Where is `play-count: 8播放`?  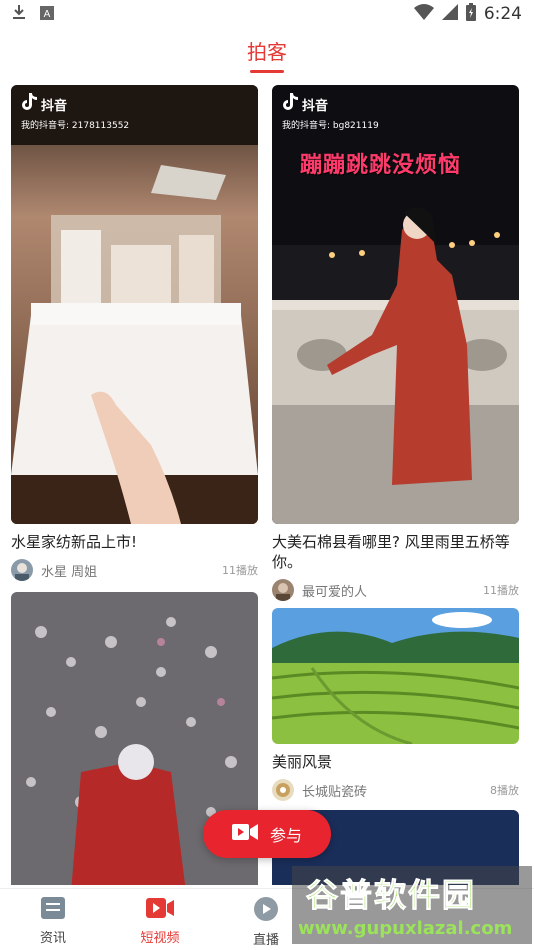
play-count: 8播放 is located at coordinates (504, 790).